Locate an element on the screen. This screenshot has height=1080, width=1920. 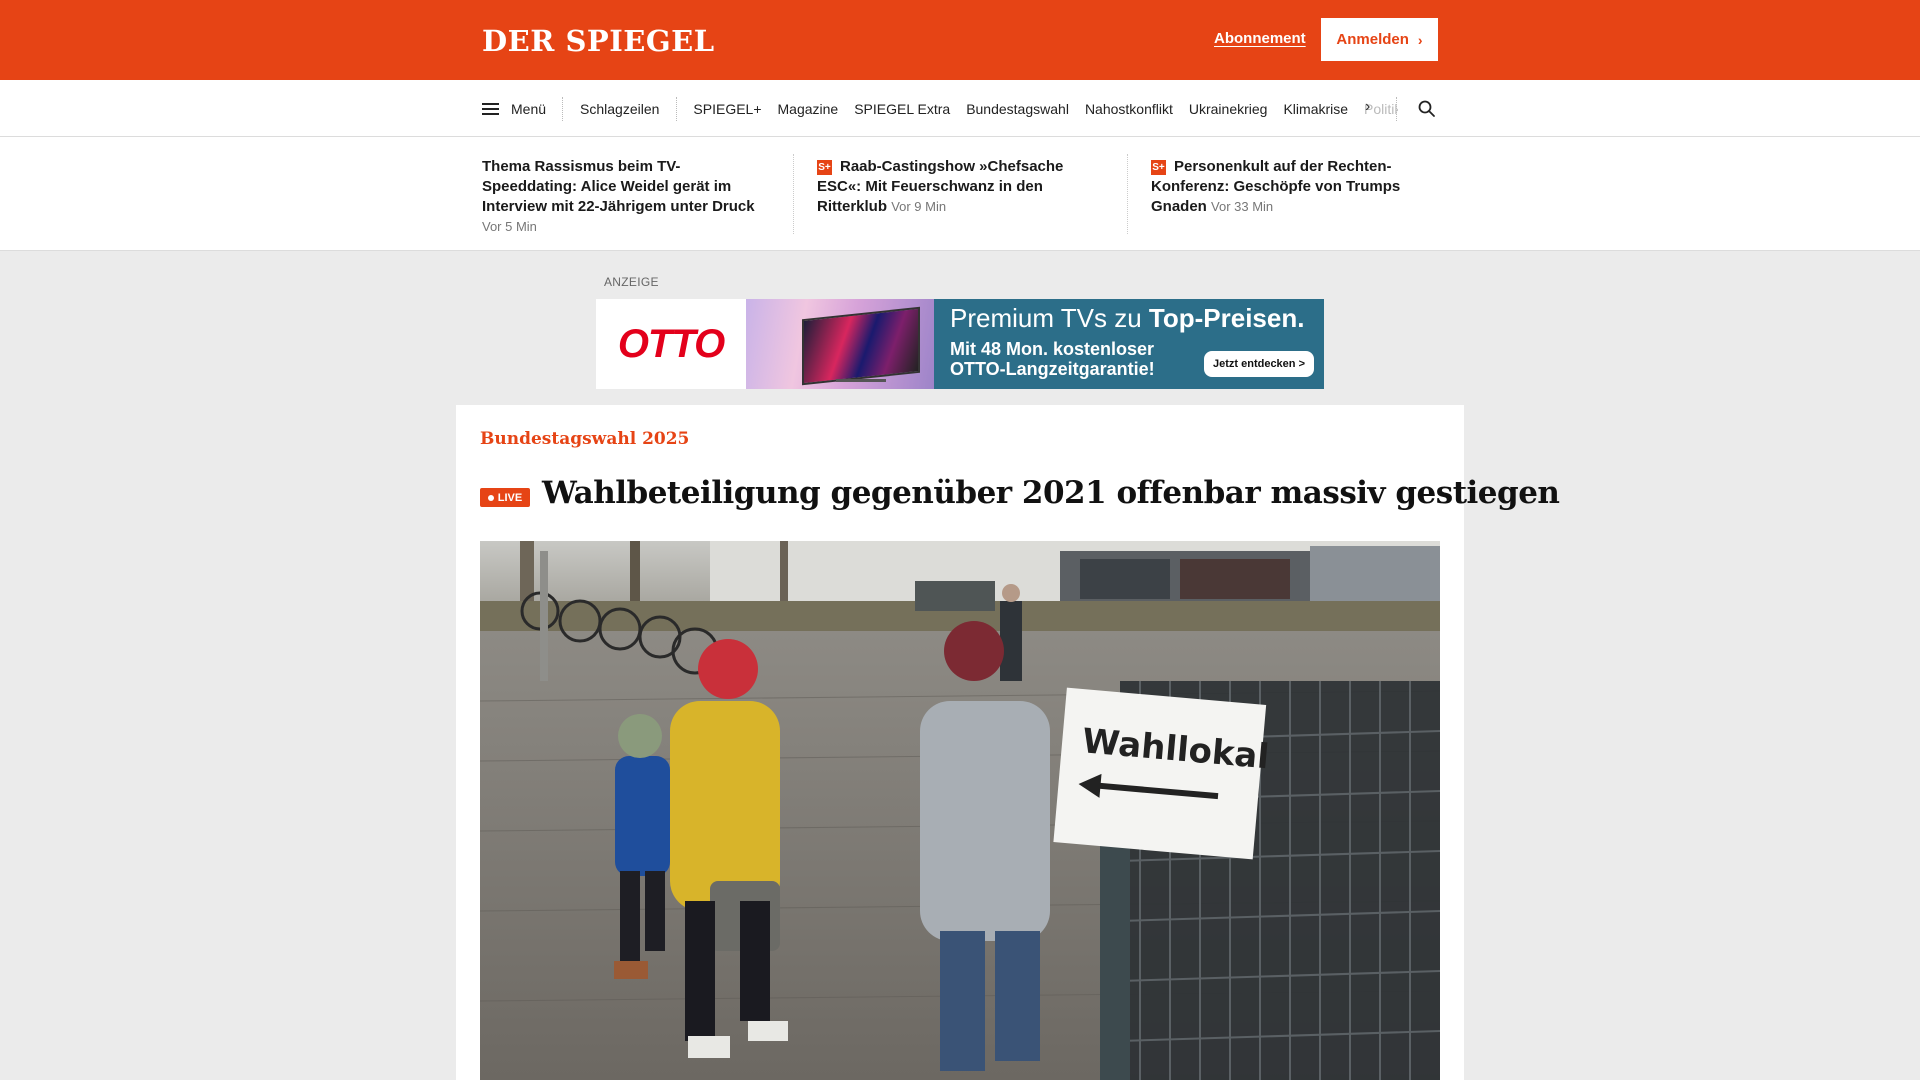
subscription-link: Abonnement is located at coordinates (1260, 38).